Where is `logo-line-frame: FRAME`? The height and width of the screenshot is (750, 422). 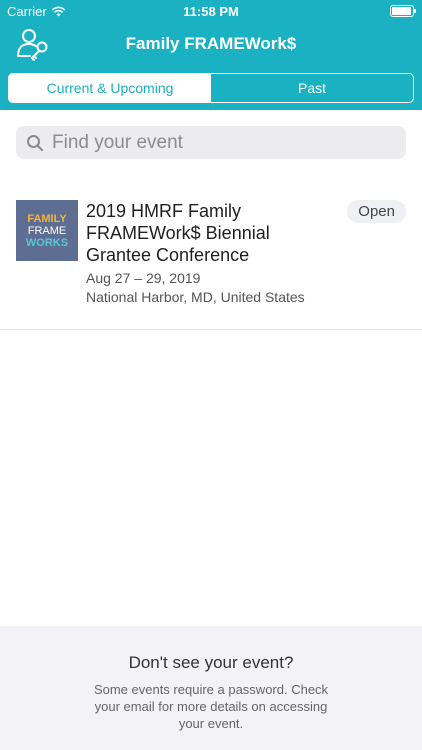 logo-line-frame: FRAME is located at coordinates (47, 230).